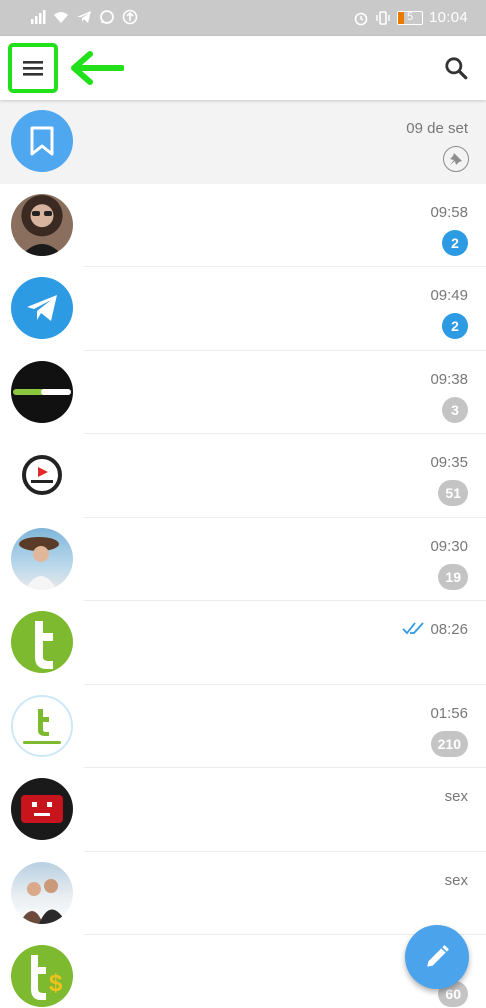 This screenshot has height=1008, width=486. I want to click on tudocelular-t-logo-icon, so click(42, 726).